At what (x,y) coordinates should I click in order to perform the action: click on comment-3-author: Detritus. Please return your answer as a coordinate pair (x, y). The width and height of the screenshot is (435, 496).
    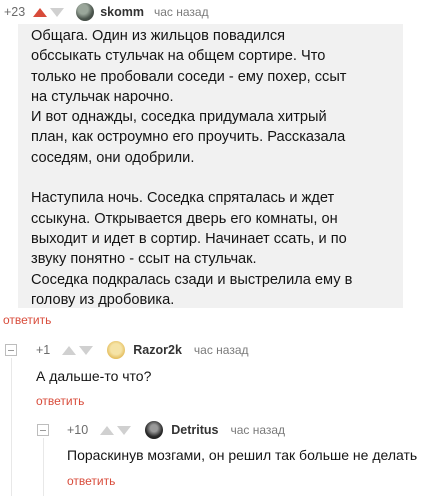
    Looking at the image, I should click on (194, 430).